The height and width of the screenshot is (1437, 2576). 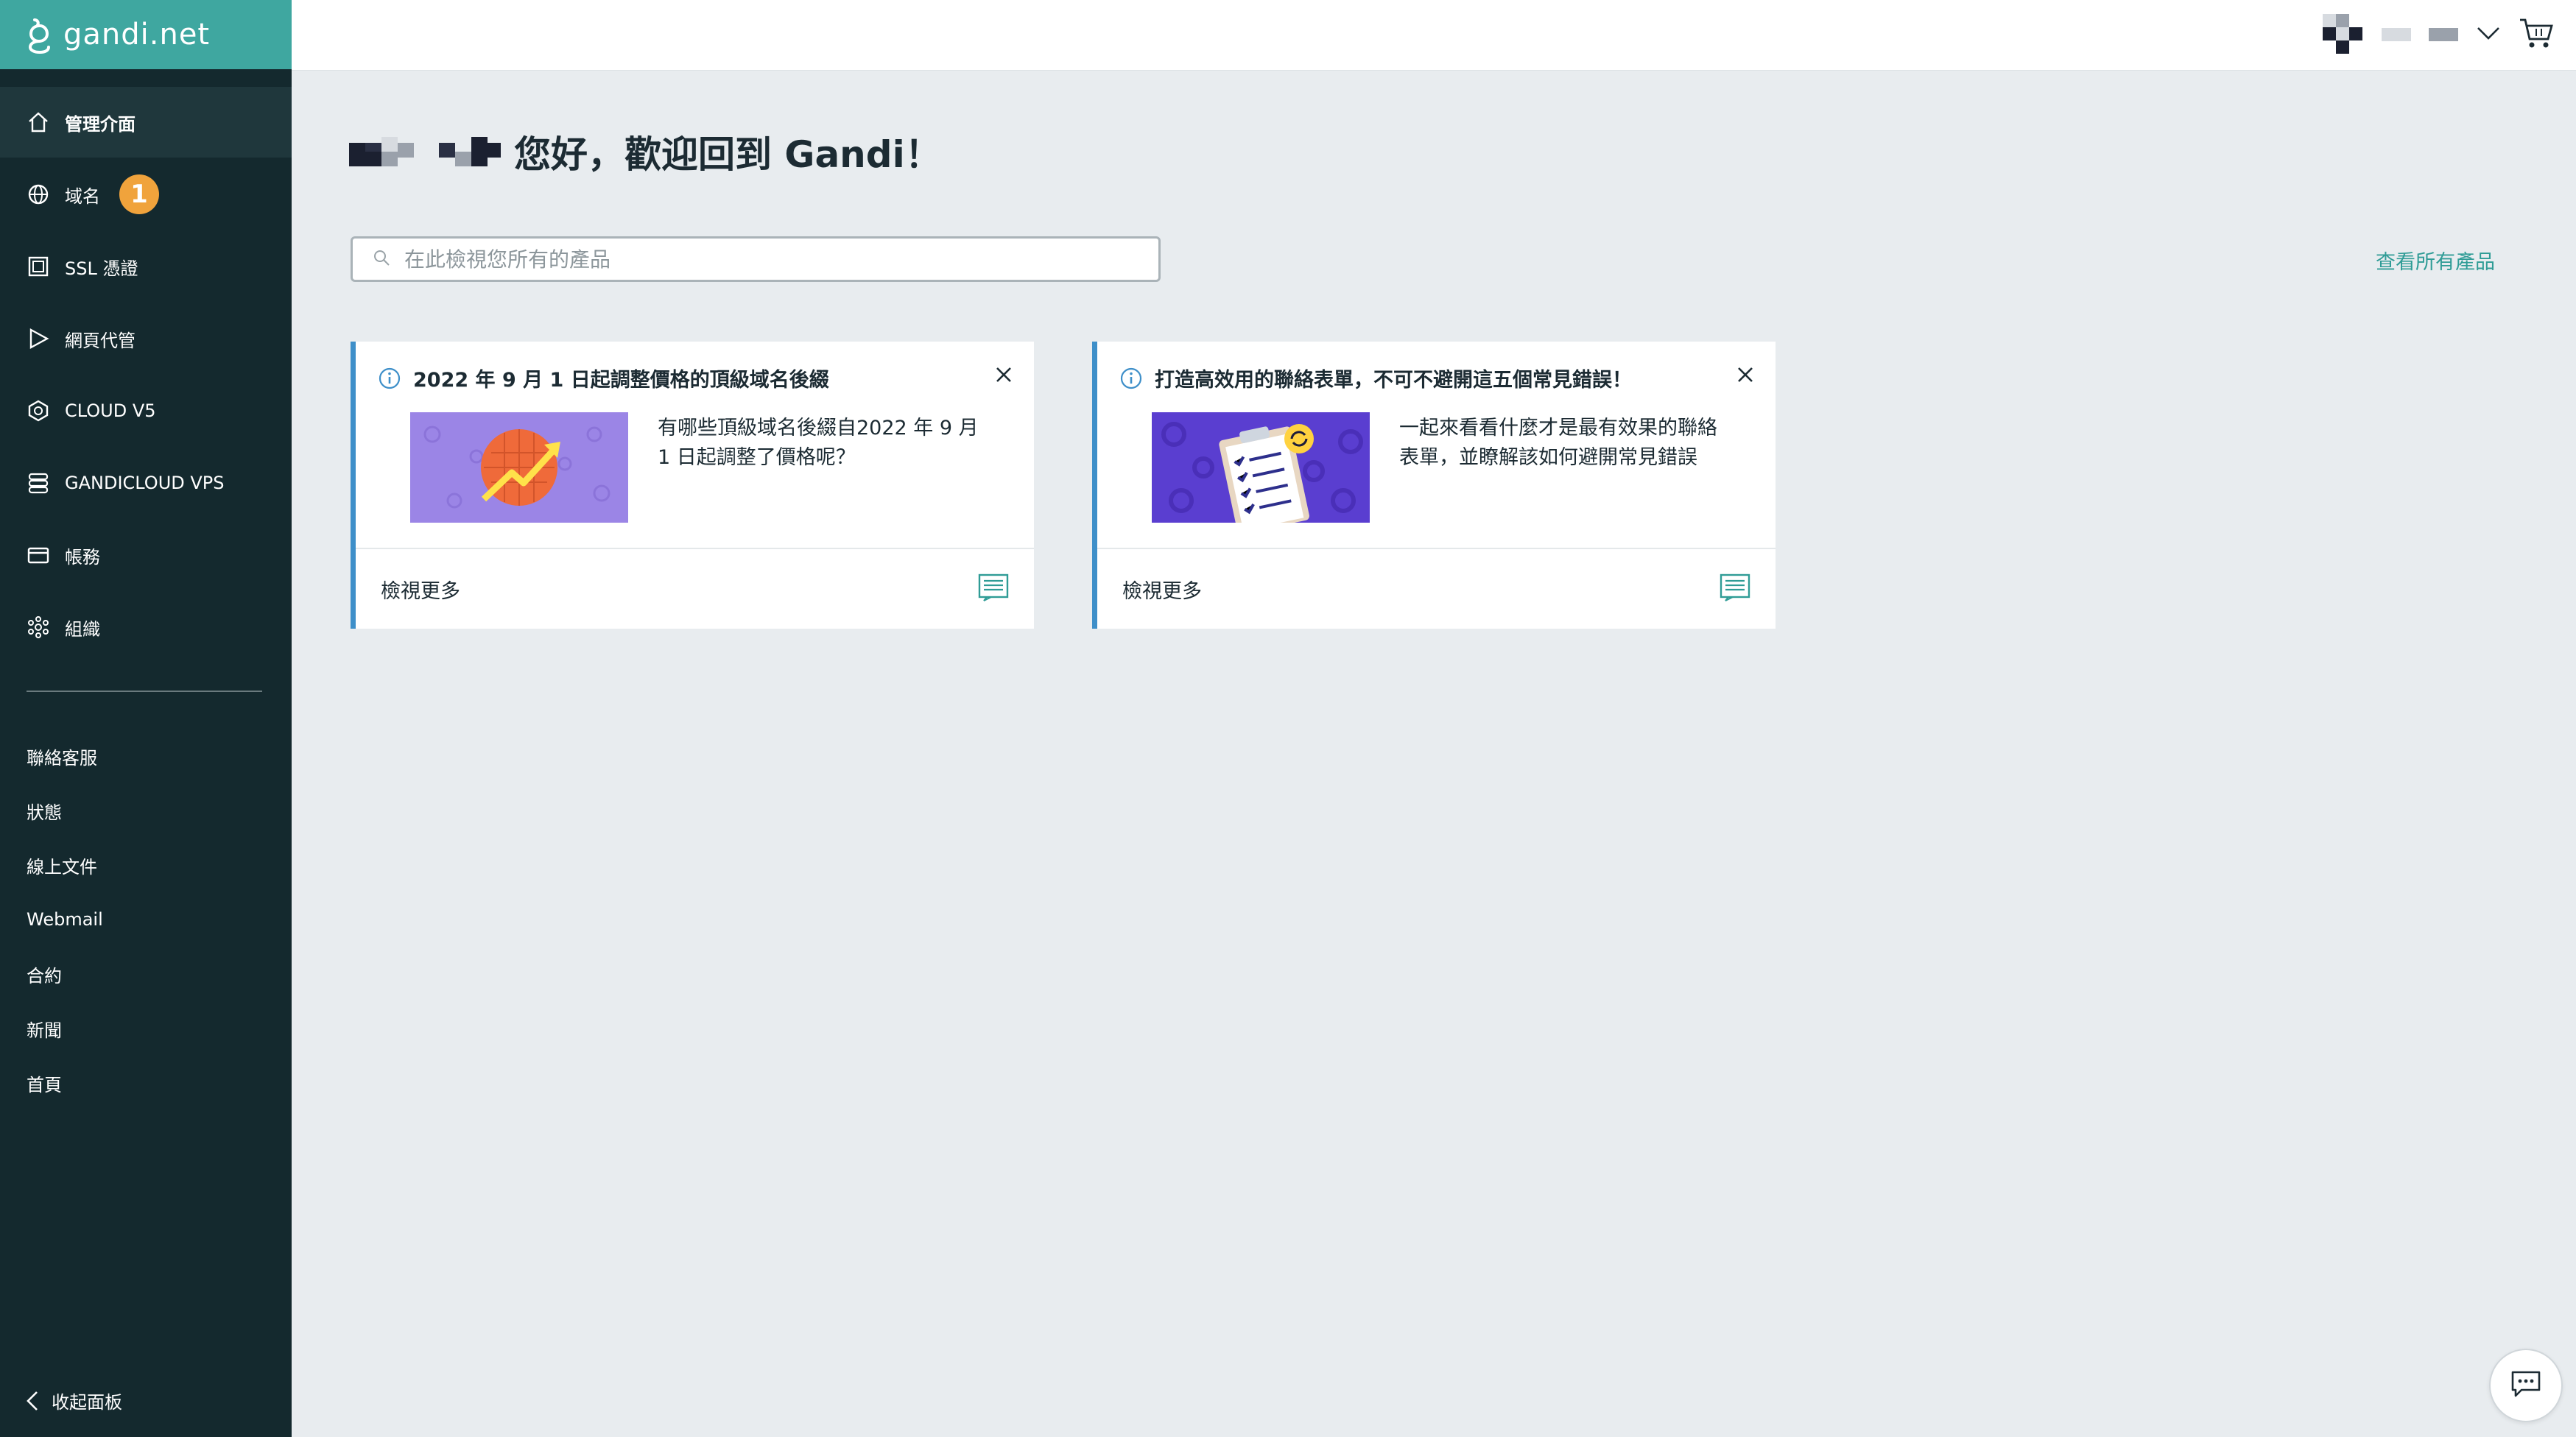 What do you see at coordinates (38, 266) in the screenshot?
I see `certificate-icon` at bounding box center [38, 266].